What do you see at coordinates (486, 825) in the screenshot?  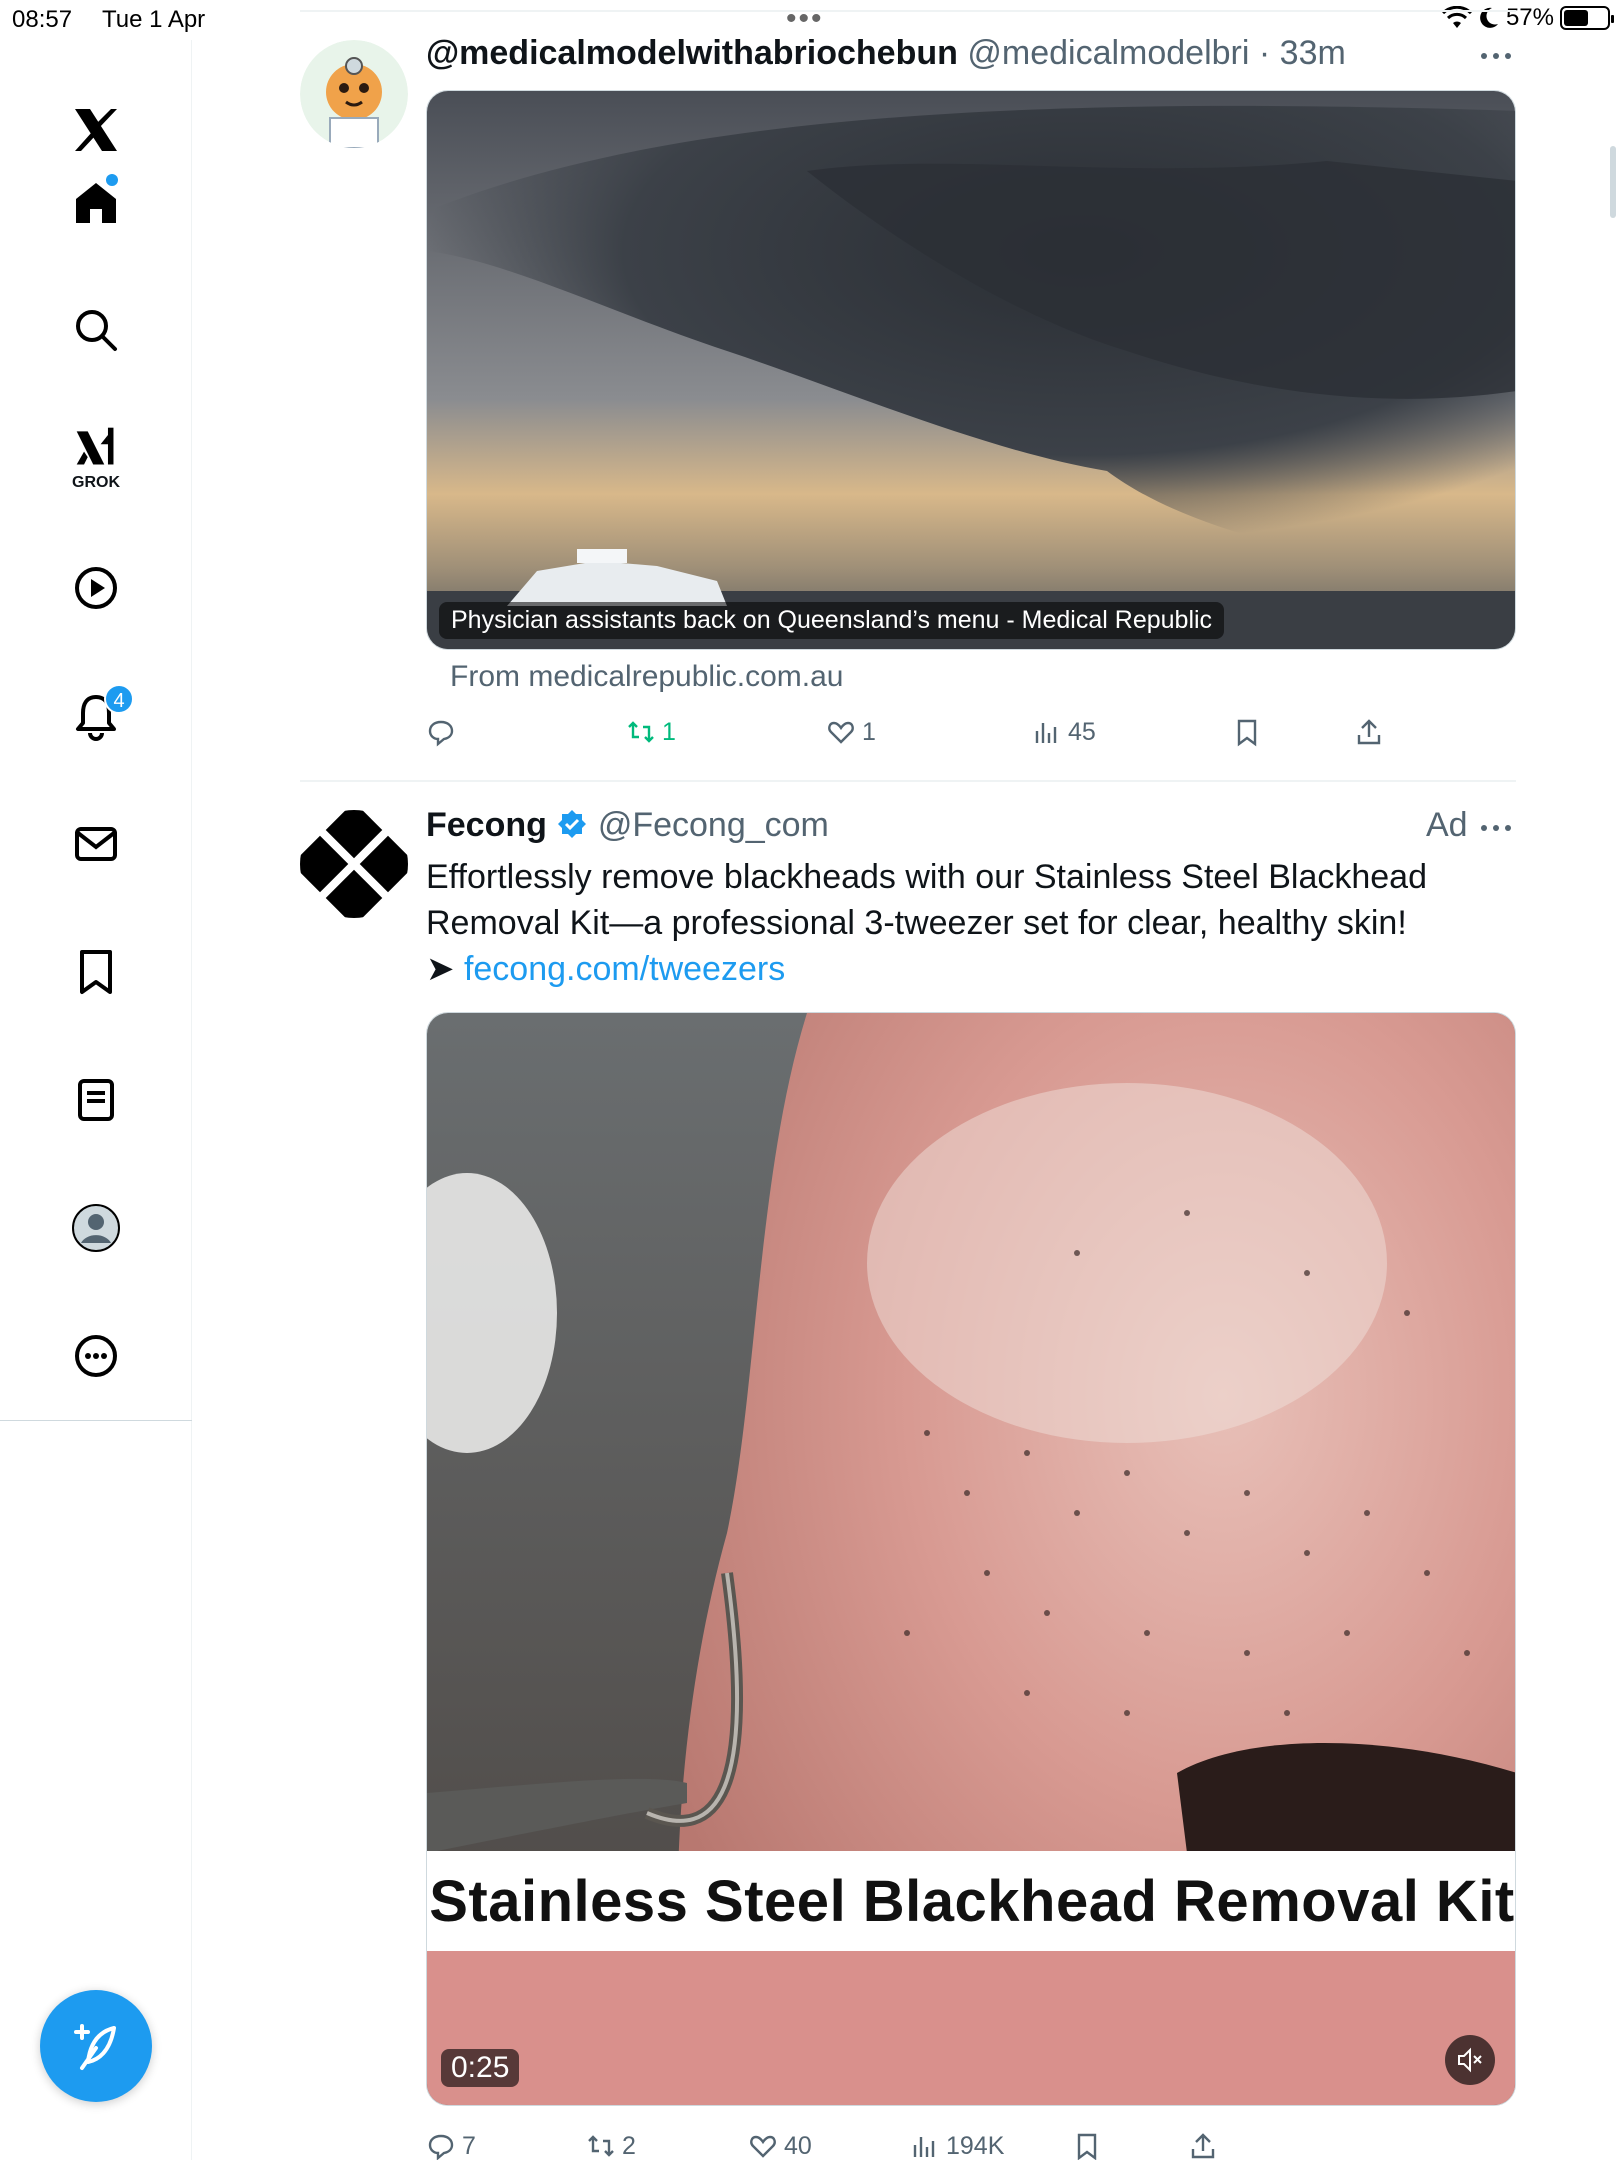 I see `display-name: Fecong` at bounding box center [486, 825].